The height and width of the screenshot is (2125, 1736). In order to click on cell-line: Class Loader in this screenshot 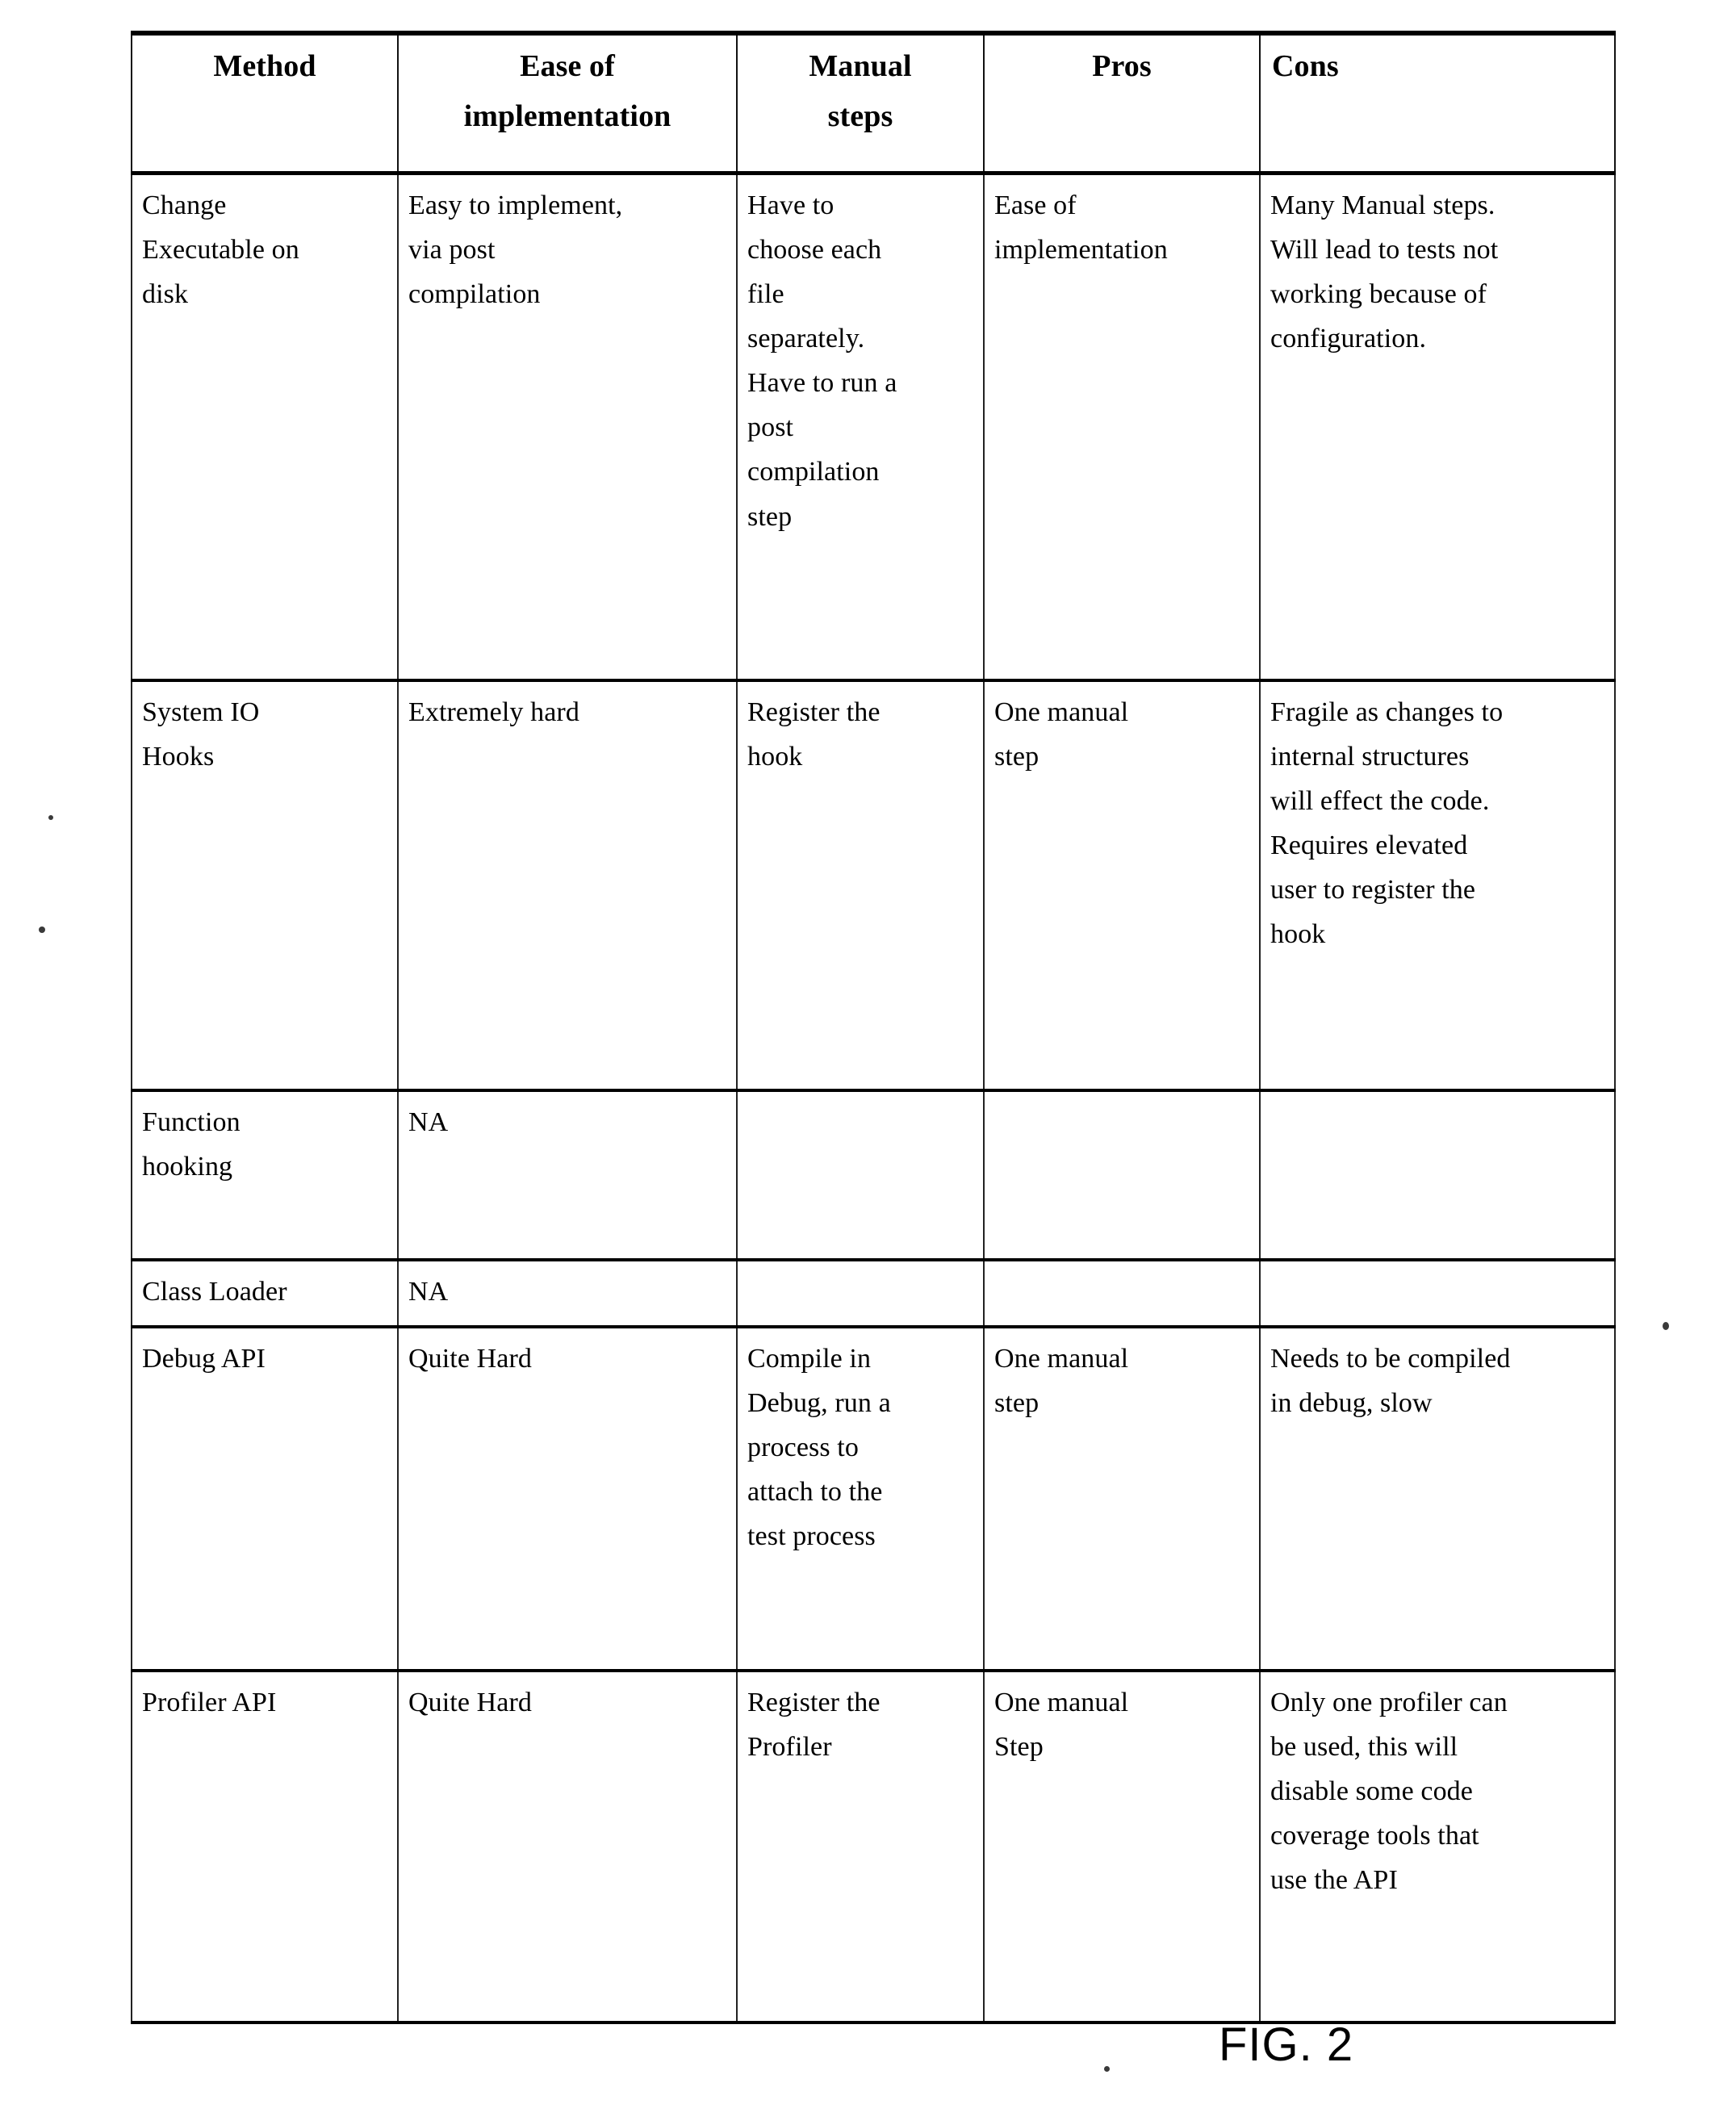, I will do `click(215, 1292)`.